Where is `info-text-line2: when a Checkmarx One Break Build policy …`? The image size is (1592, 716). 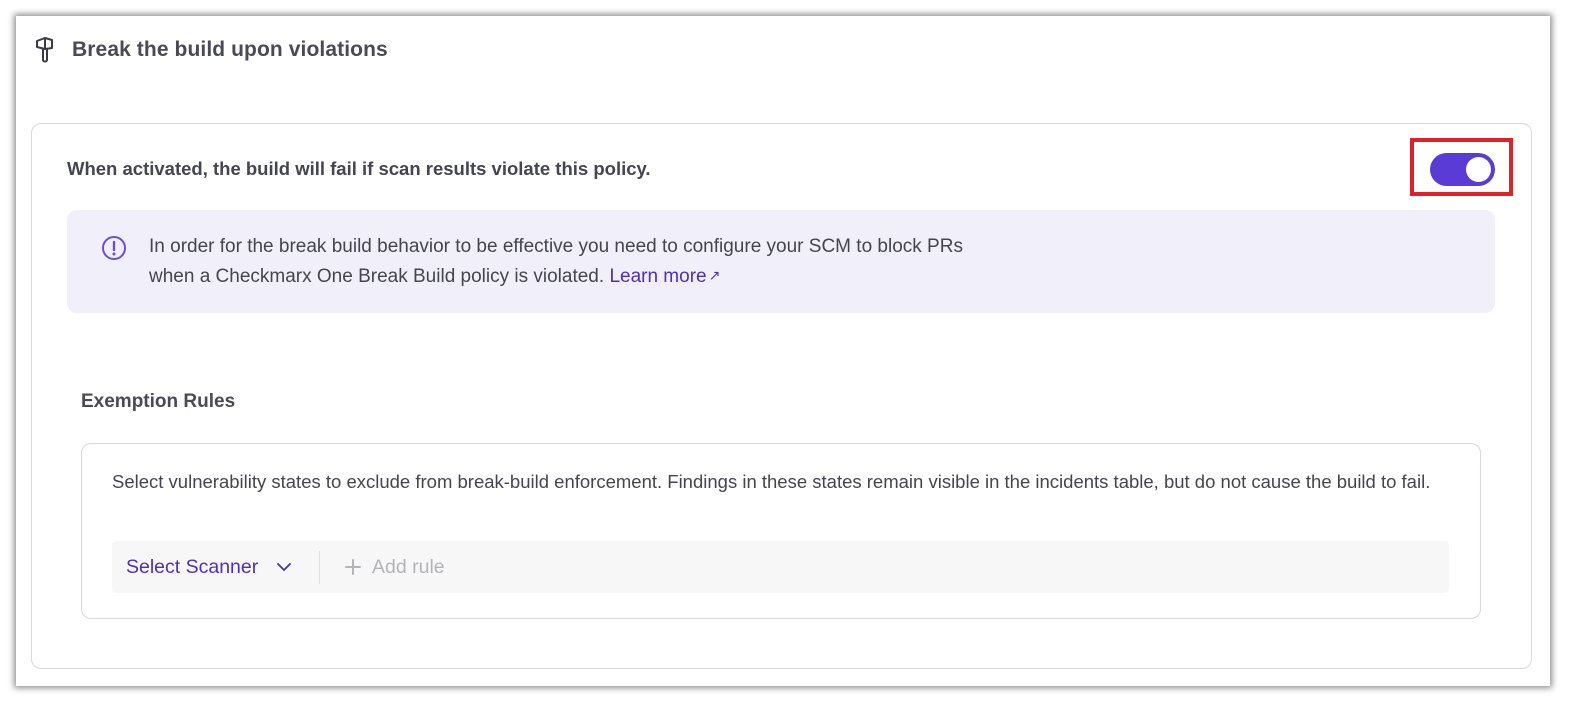
info-text-line2: when a Checkmarx One Break Build policy … is located at coordinates (377, 276).